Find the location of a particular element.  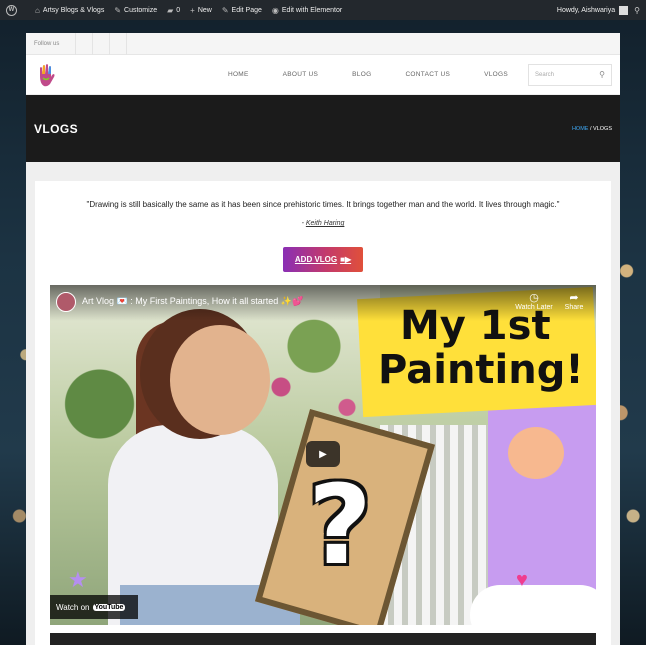

page-title-bar: VLOGS HOME / VLOGS is located at coordinates (323, 128).